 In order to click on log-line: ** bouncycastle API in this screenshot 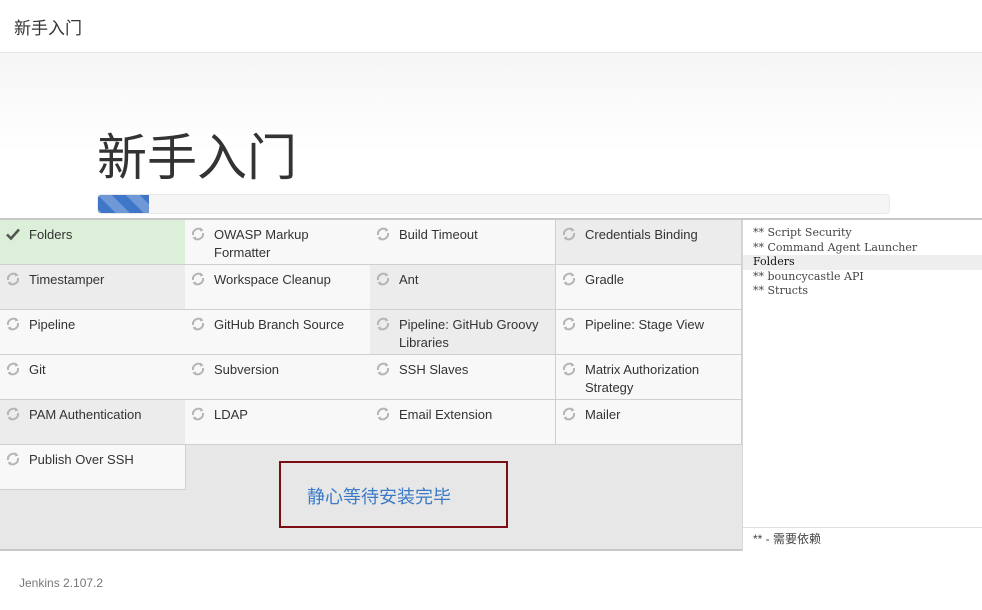, I will do `click(808, 276)`.